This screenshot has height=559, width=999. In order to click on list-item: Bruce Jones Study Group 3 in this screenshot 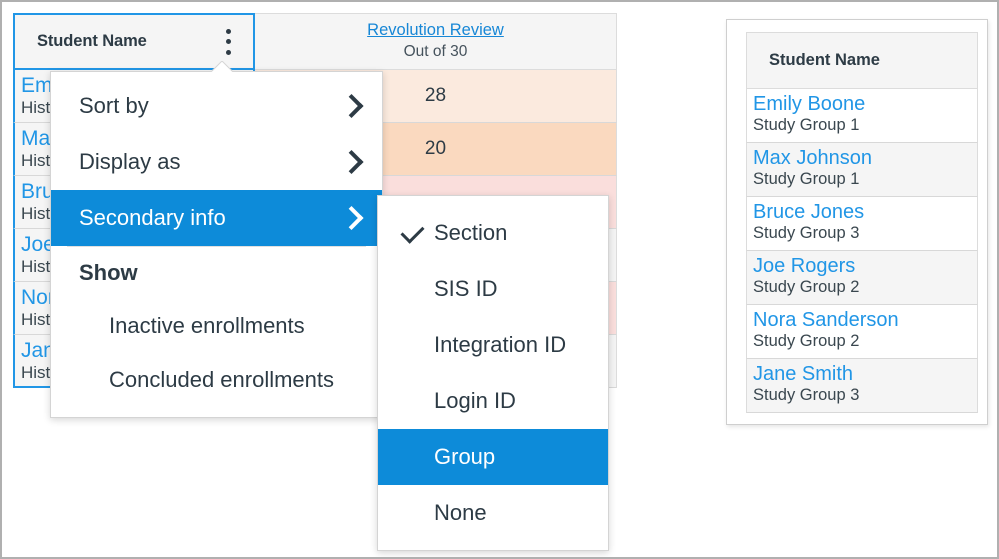, I will do `click(862, 224)`.